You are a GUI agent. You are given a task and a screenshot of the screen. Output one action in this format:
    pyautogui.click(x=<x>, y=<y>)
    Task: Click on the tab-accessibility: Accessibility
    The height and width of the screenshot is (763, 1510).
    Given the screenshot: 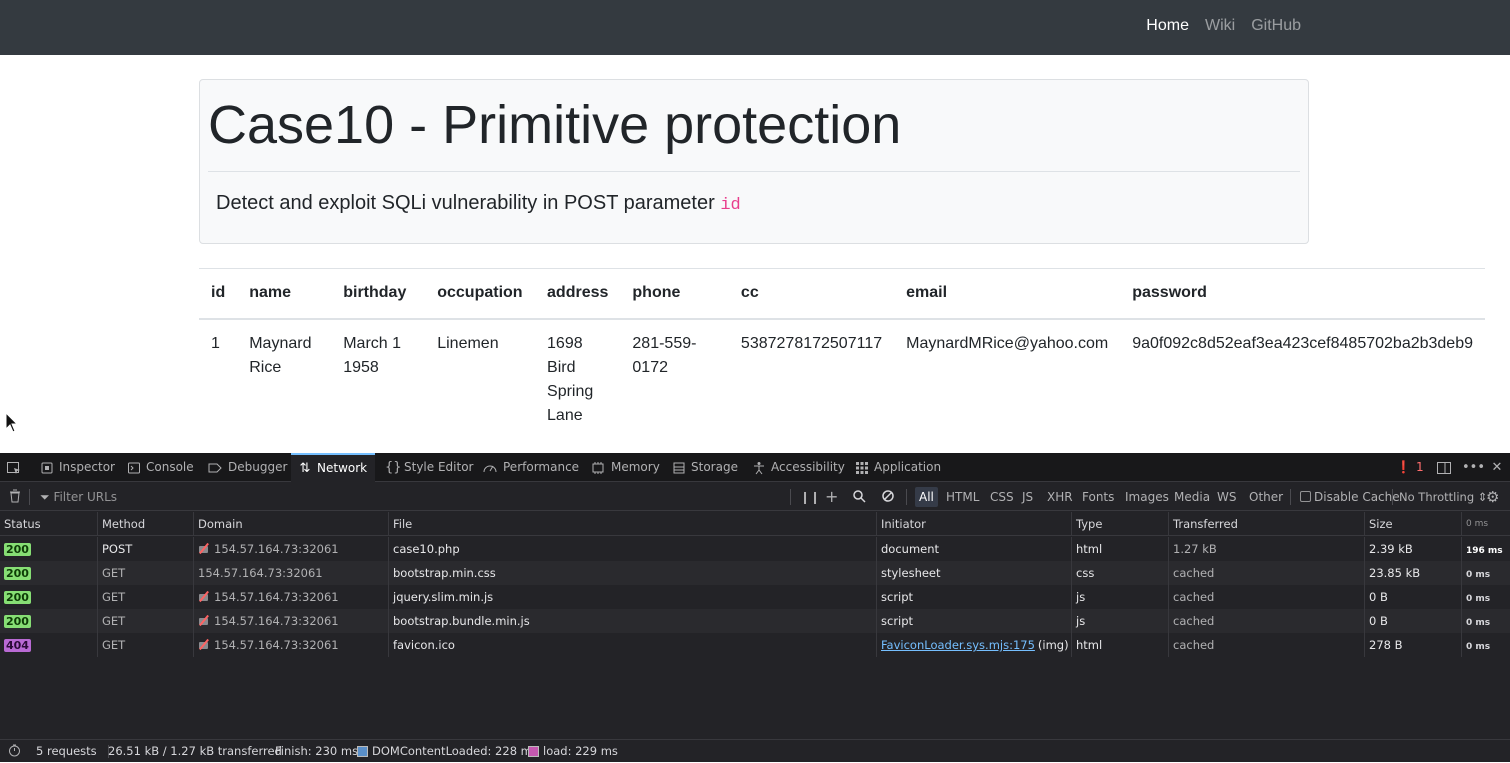 What is the action you would take?
    pyautogui.click(x=798, y=467)
    